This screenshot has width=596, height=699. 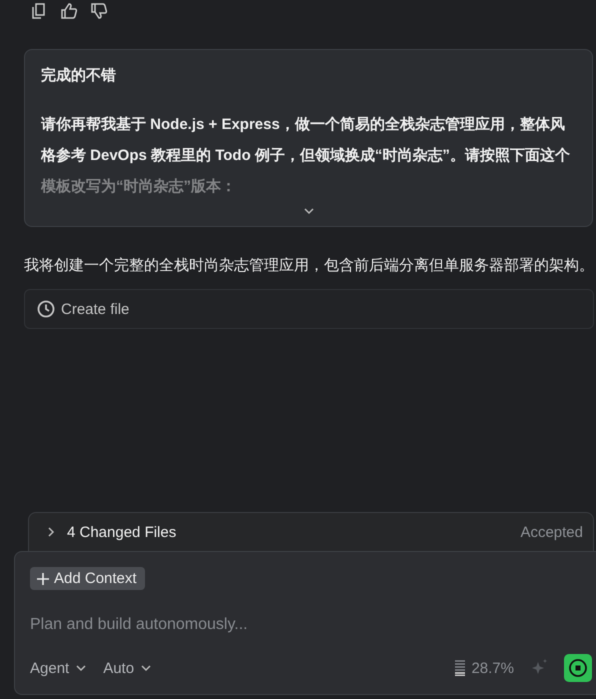 I want to click on stop-button, so click(x=578, y=668).